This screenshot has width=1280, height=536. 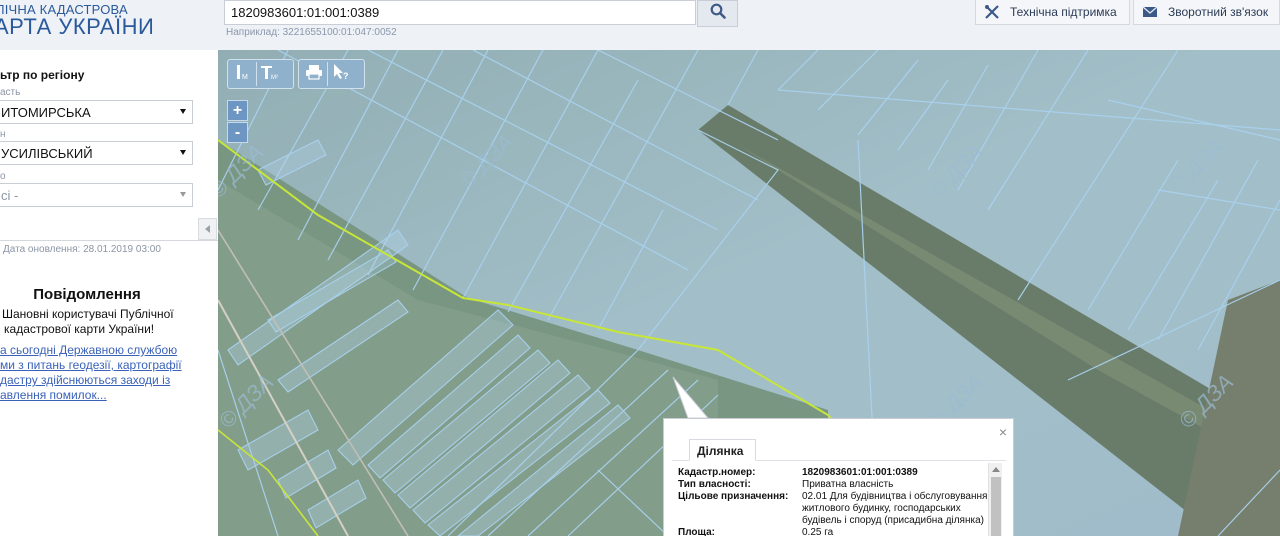 I want to click on scroll-up-icon, so click(x=996, y=469).